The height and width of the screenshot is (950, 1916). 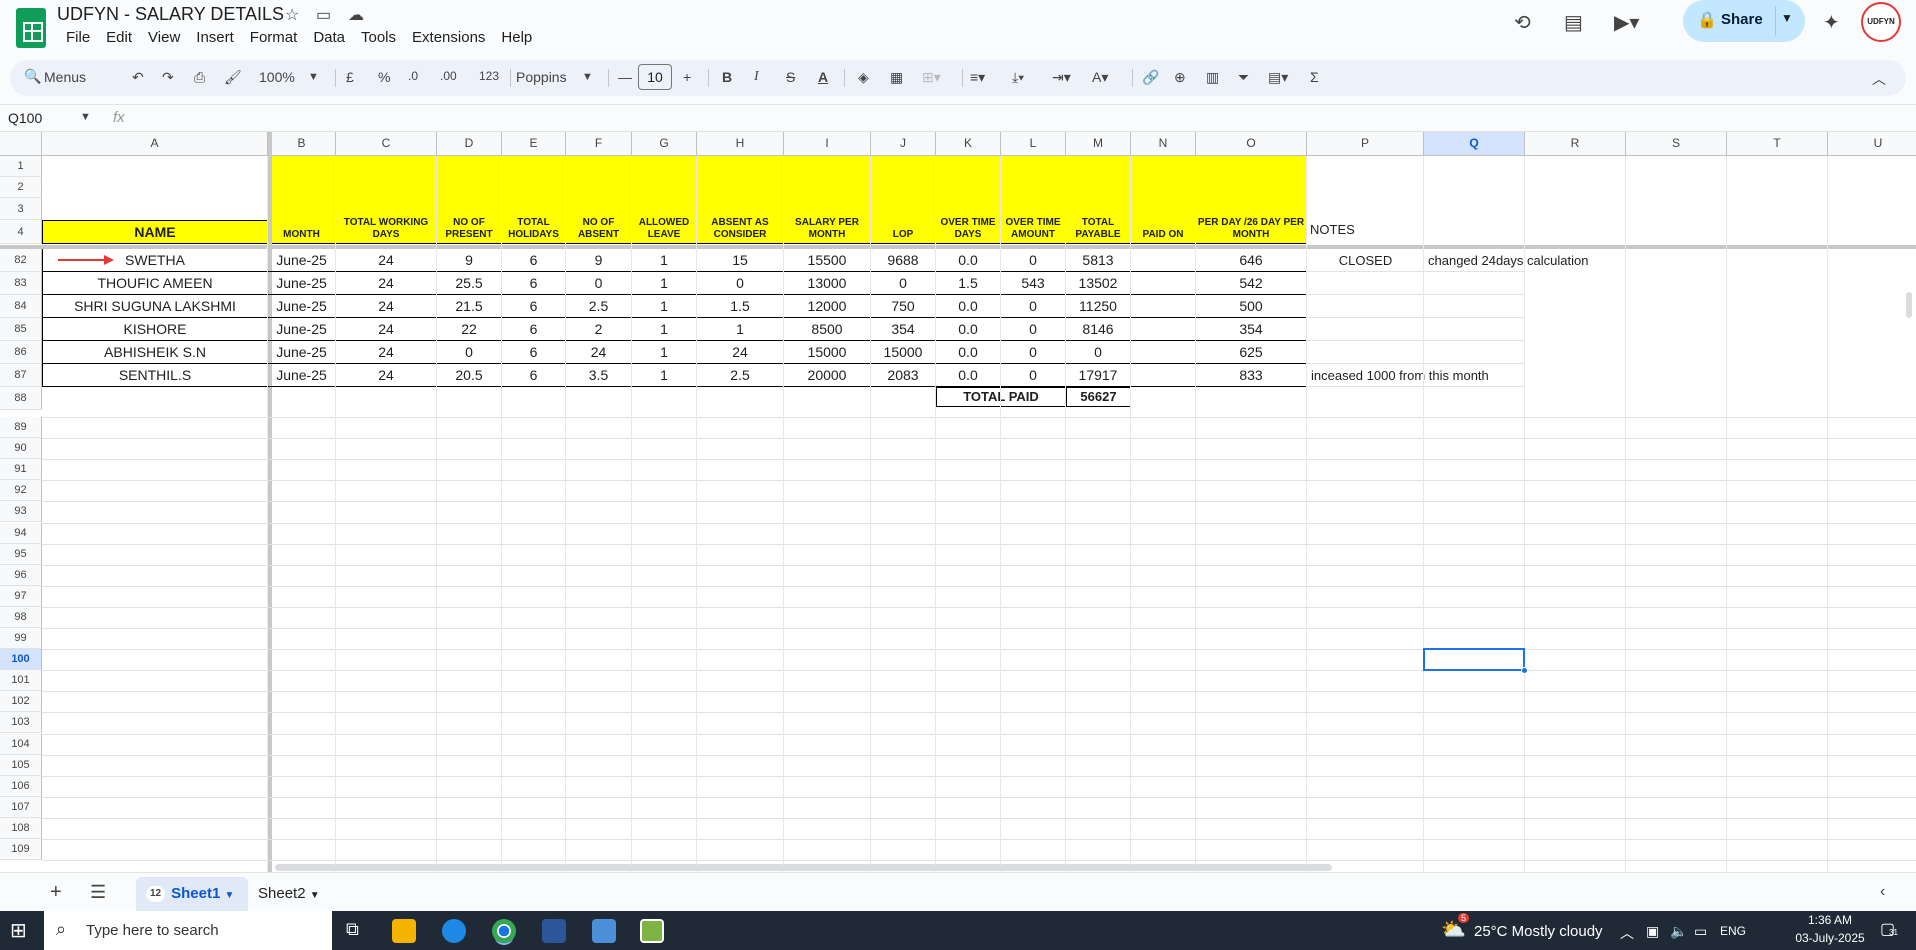 What do you see at coordinates (192, 894) in the screenshot?
I see `sheet-tab-sheet1: 12 Sheet1 ▼` at bounding box center [192, 894].